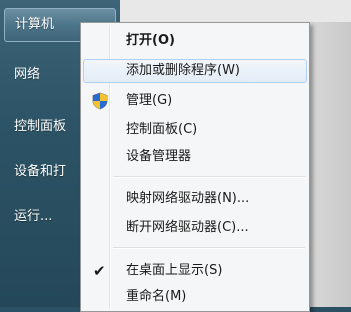 The image size is (351, 312). I want to click on menu-item-label: 管理(G), so click(149, 100).